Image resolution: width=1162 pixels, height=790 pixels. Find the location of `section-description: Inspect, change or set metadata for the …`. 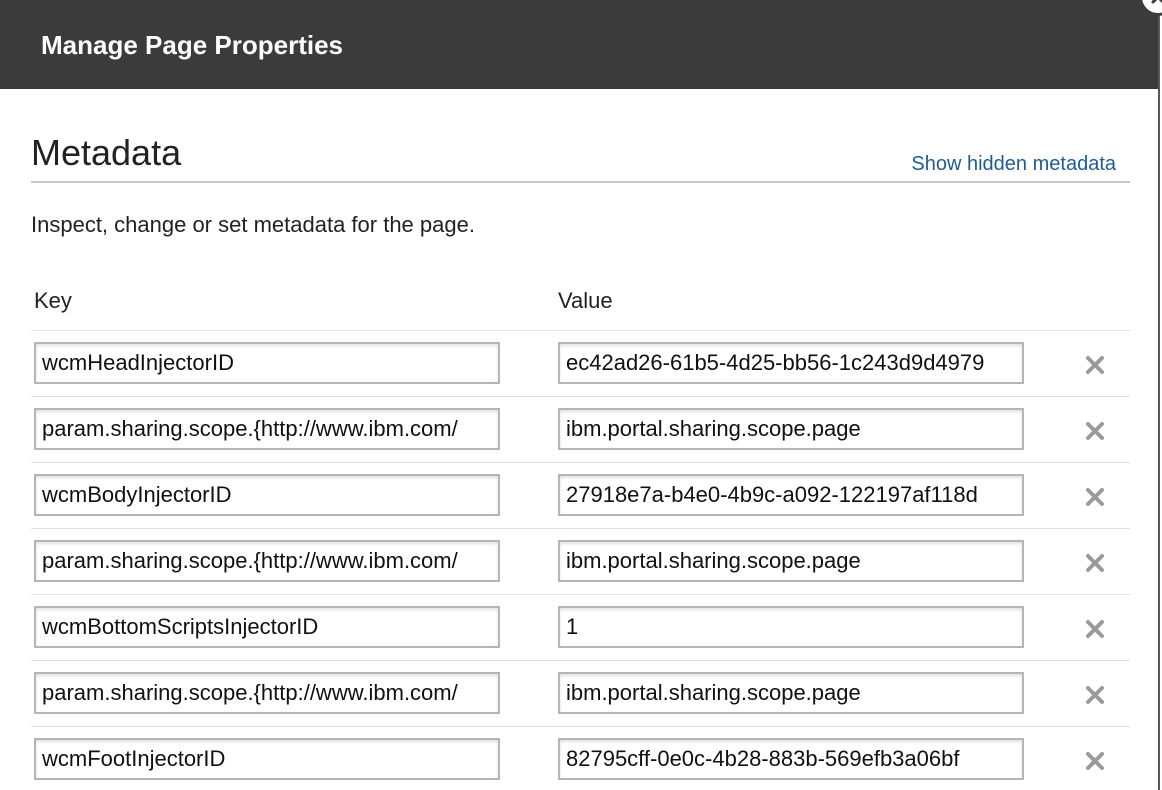

section-description: Inspect, change or set metadata for the … is located at coordinates (253, 224).